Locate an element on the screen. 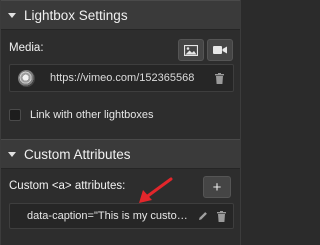 The height and width of the screenshot is (245, 320). section-title: Lightbox Settings is located at coordinates (76, 15).